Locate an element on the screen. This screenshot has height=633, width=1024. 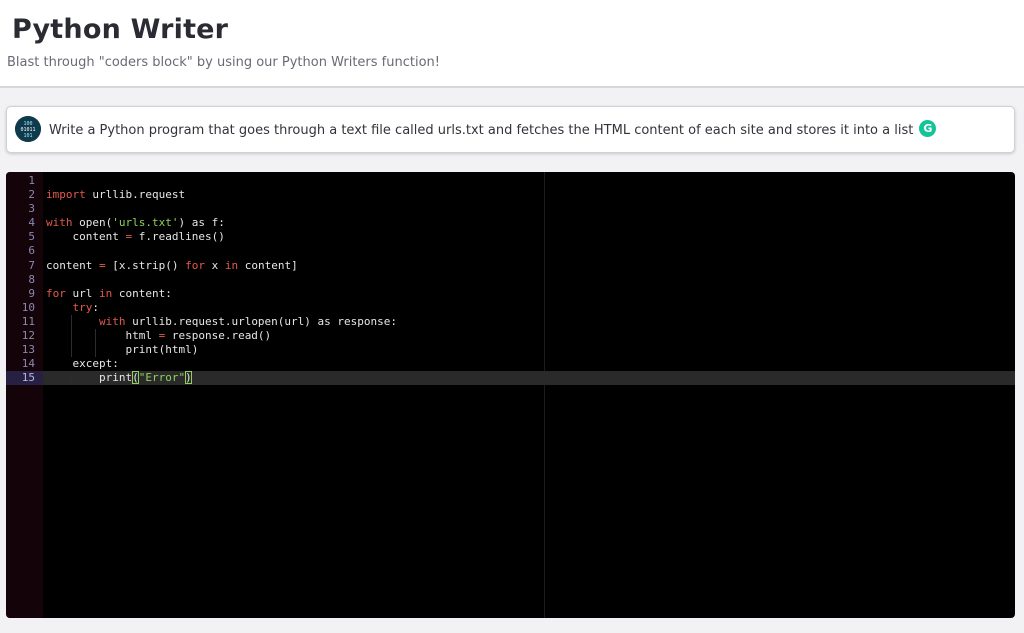
code-line: 14 except: is located at coordinates (510, 364).